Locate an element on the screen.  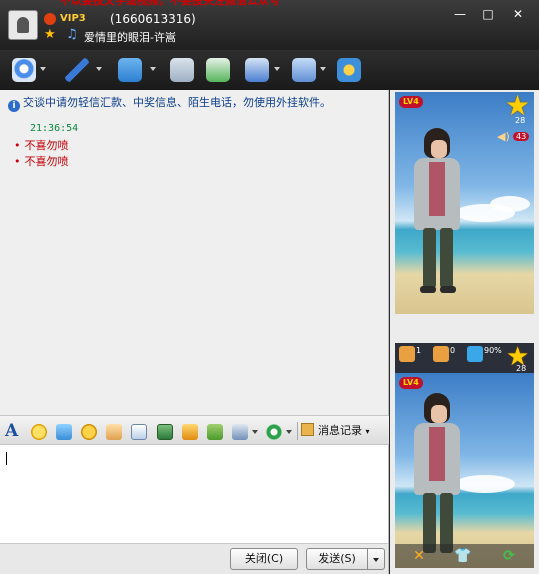
volume-icon: ◀) is located at coordinates (503, 136).